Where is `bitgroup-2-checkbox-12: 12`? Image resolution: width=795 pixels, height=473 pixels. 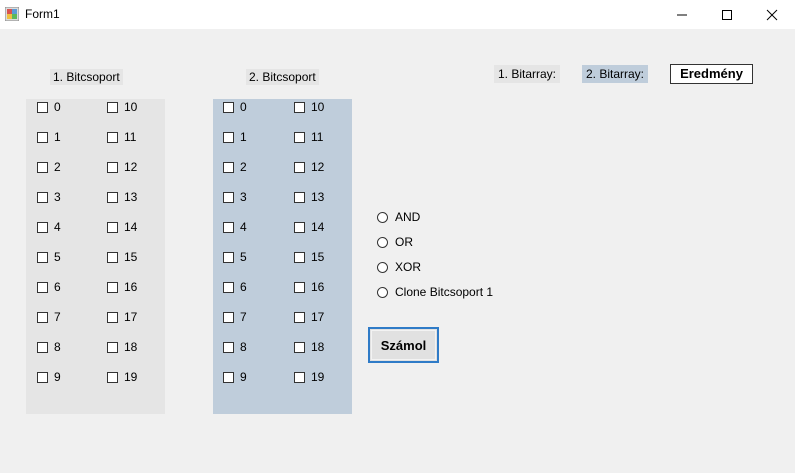 bitgroup-2-checkbox-12: 12 is located at coordinates (309, 167).